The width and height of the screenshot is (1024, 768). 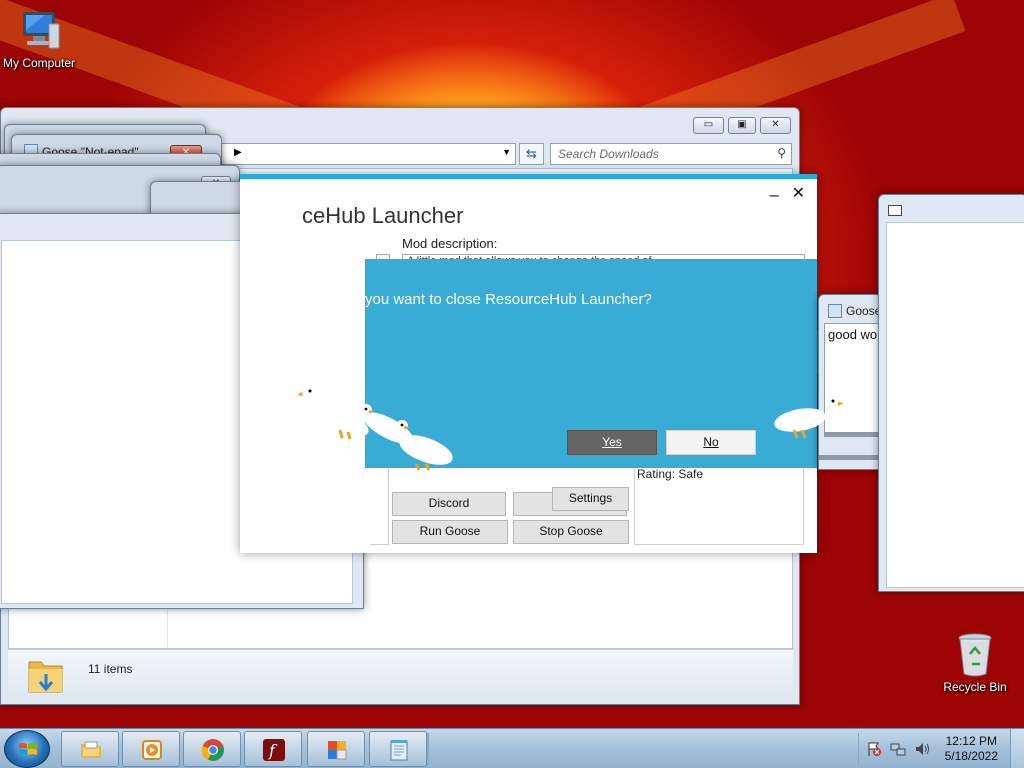 I want to click on office-icon, so click(x=337, y=750).